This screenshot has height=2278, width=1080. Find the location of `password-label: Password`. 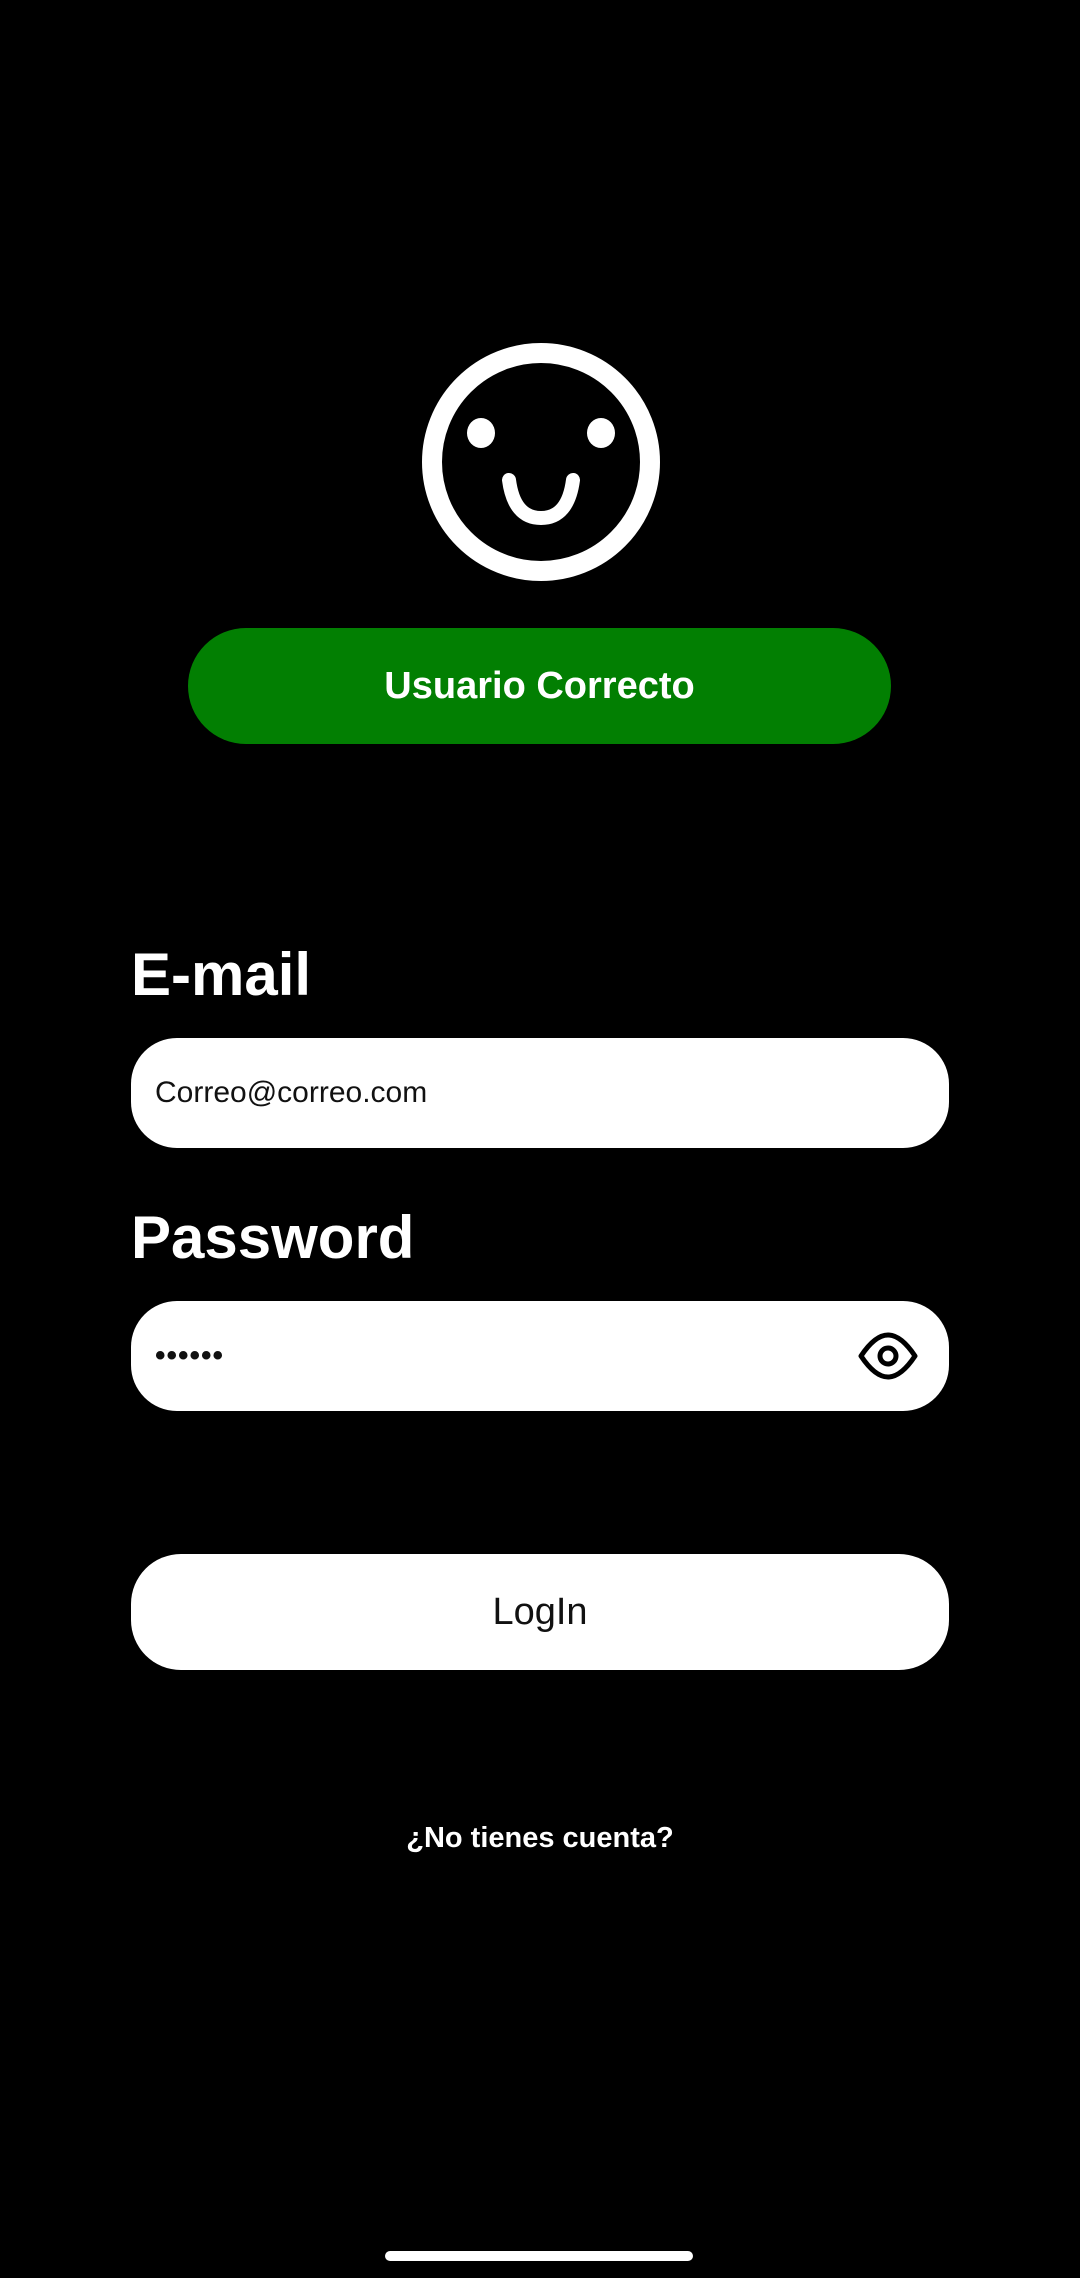

password-label: Password is located at coordinates (273, 1237).